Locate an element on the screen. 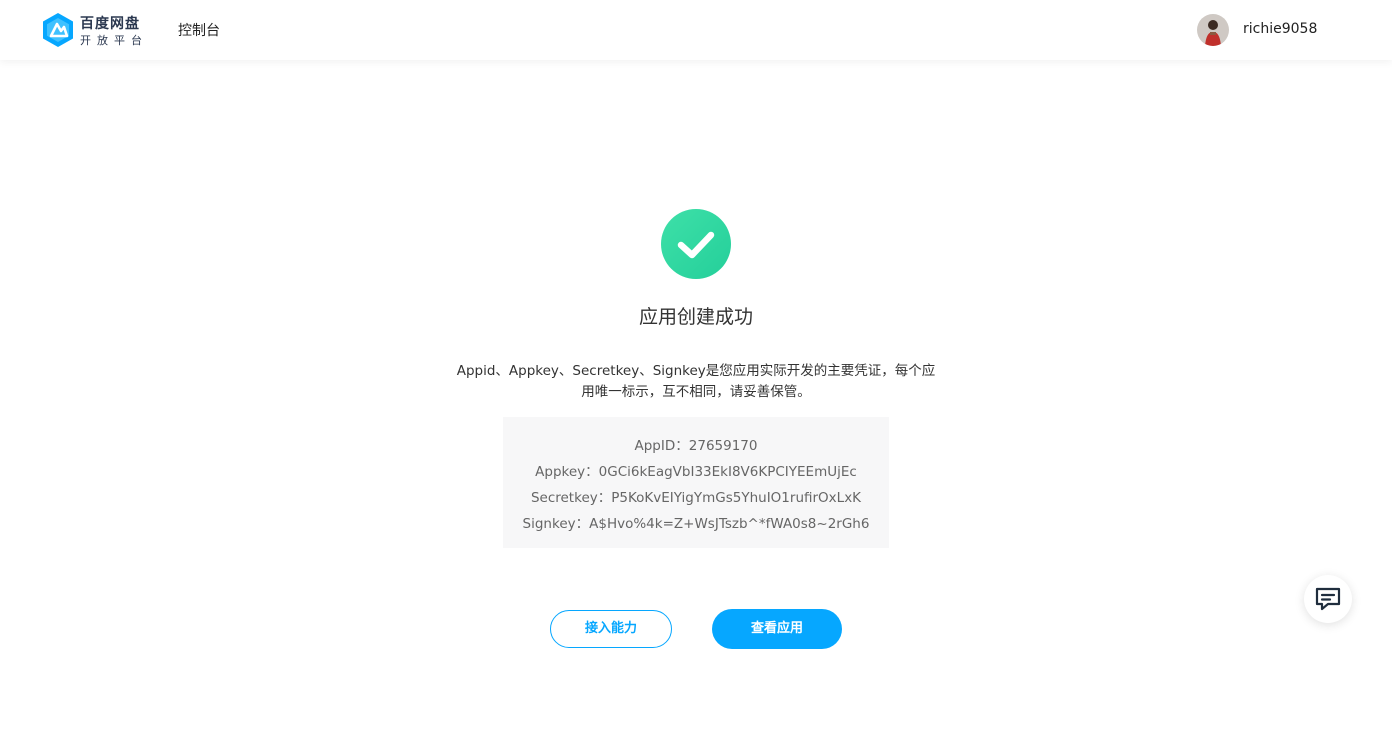 This screenshot has height=729, width=1392. success-title: 应用创建成功 is located at coordinates (695, 317).